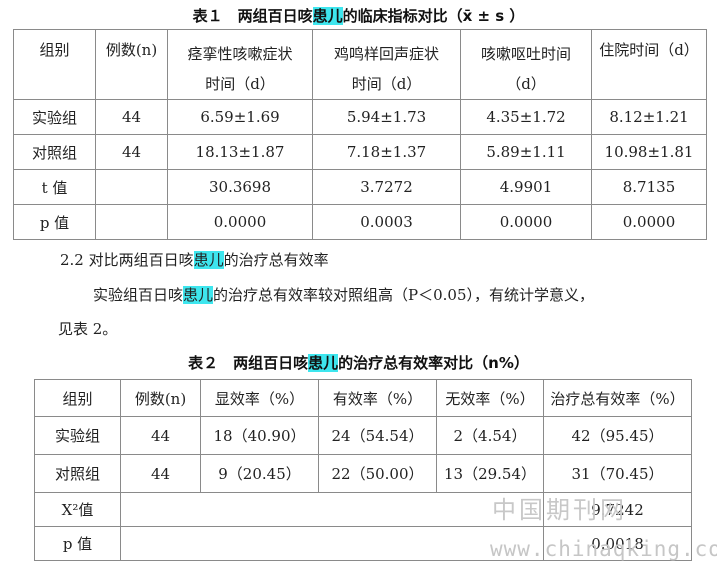 This screenshot has width=717, height=566. I want to click on table1-header-cell: 咳嗽呕吐时间（d）, so click(526, 64).